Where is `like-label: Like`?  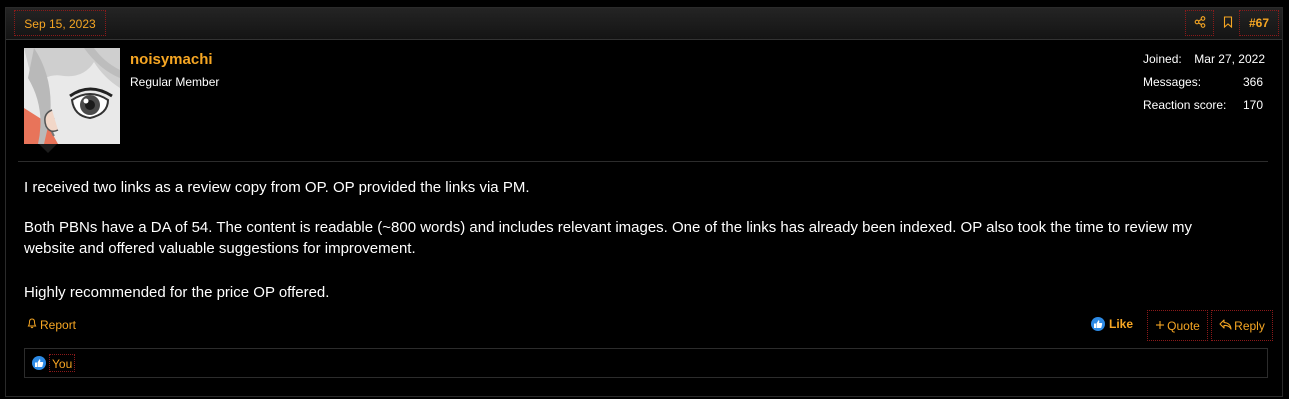
like-label: Like is located at coordinates (1121, 324).